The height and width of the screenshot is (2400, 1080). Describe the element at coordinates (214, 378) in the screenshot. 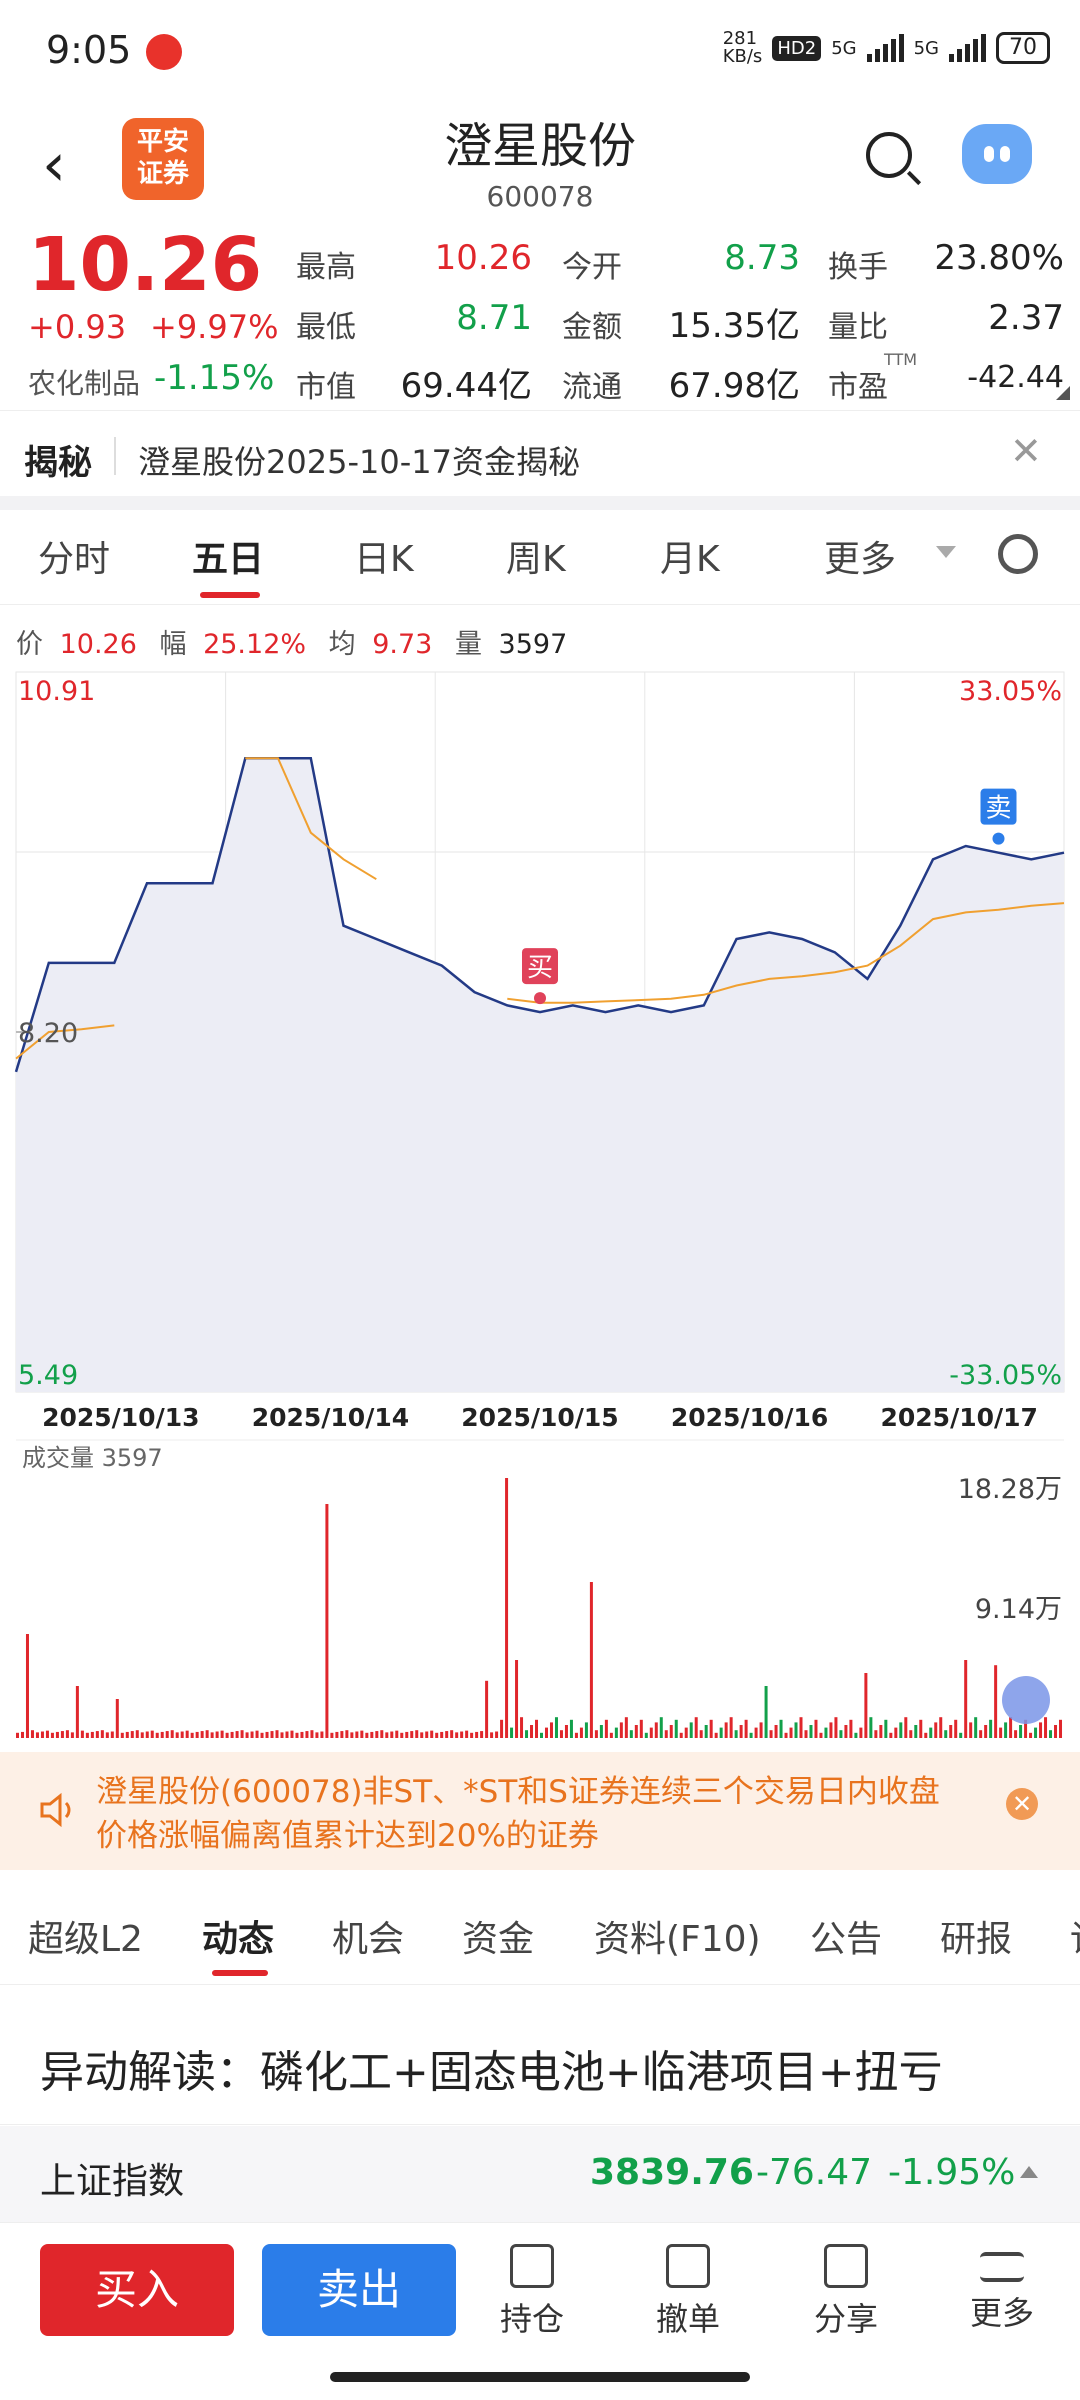

I see `sector-pct: -1.15%` at that location.